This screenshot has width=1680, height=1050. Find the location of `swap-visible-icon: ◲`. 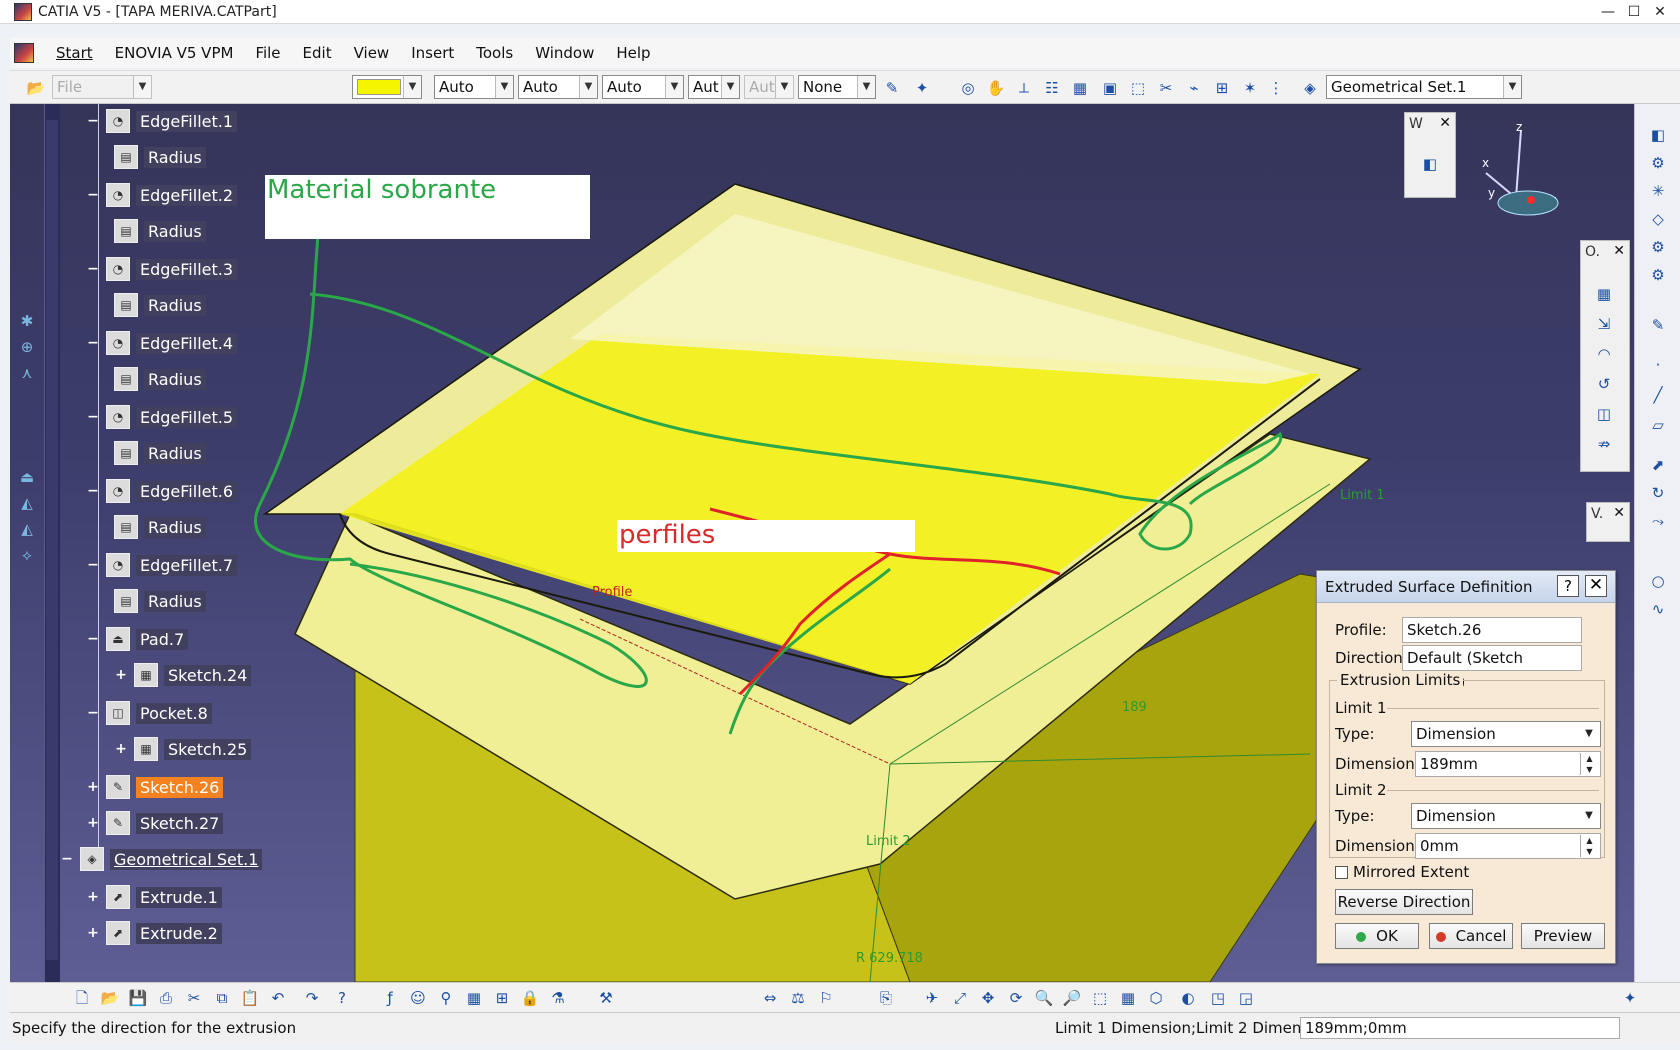

swap-visible-icon: ◲ is located at coordinates (1246, 998).